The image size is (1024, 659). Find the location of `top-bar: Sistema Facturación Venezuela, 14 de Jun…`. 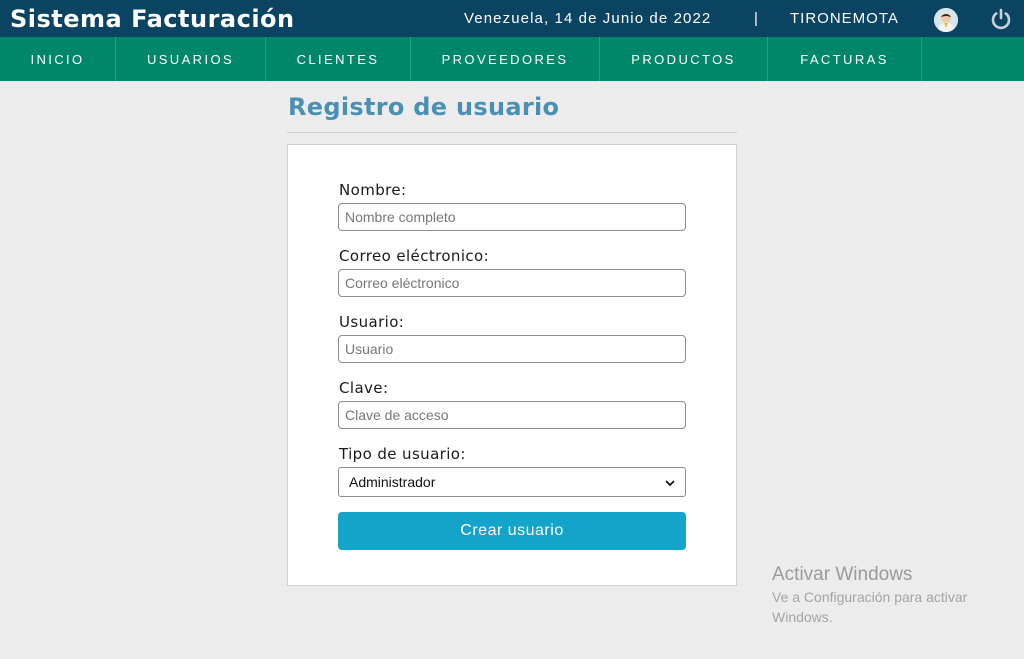

top-bar: Sistema Facturación Venezuela, 14 de Jun… is located at coordinates (512, 18).